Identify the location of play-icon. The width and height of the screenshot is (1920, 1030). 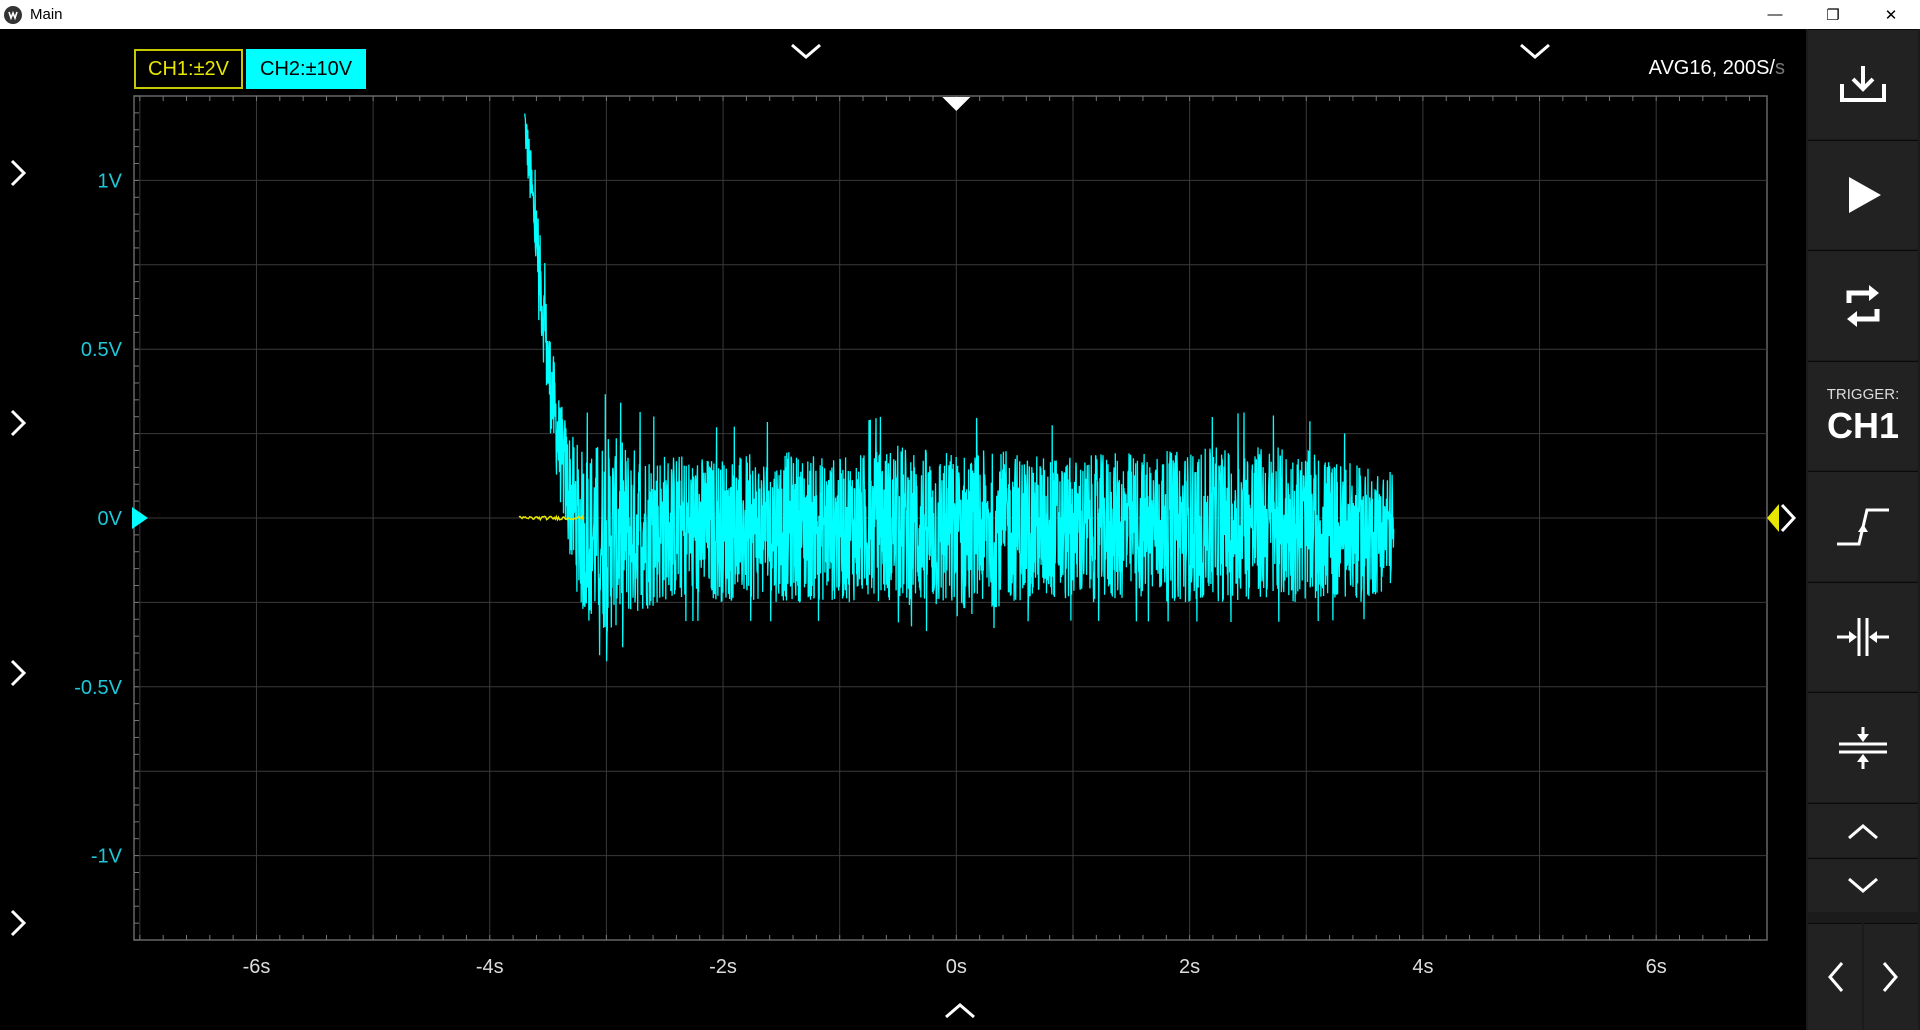
(1865, 195).